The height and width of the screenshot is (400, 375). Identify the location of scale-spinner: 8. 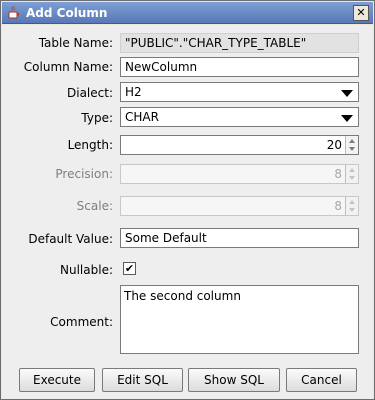
(239, 206).